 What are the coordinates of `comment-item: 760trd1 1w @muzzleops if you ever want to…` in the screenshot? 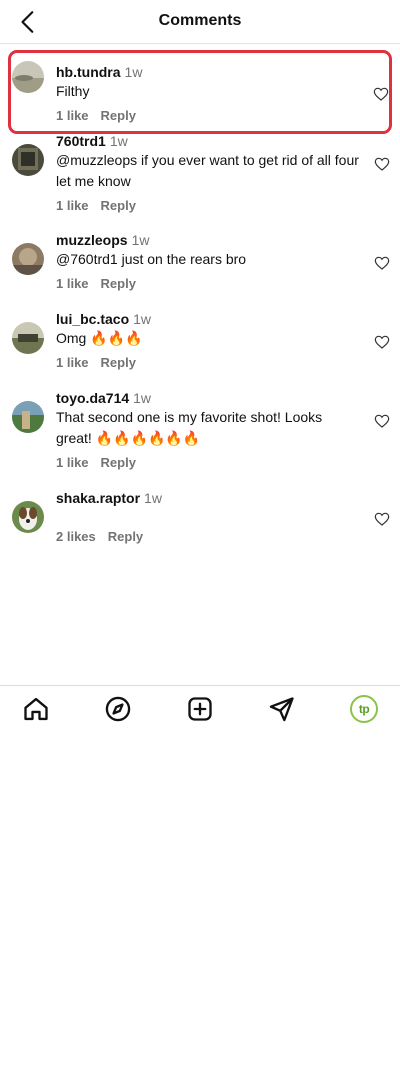 It's located at (200, 182).